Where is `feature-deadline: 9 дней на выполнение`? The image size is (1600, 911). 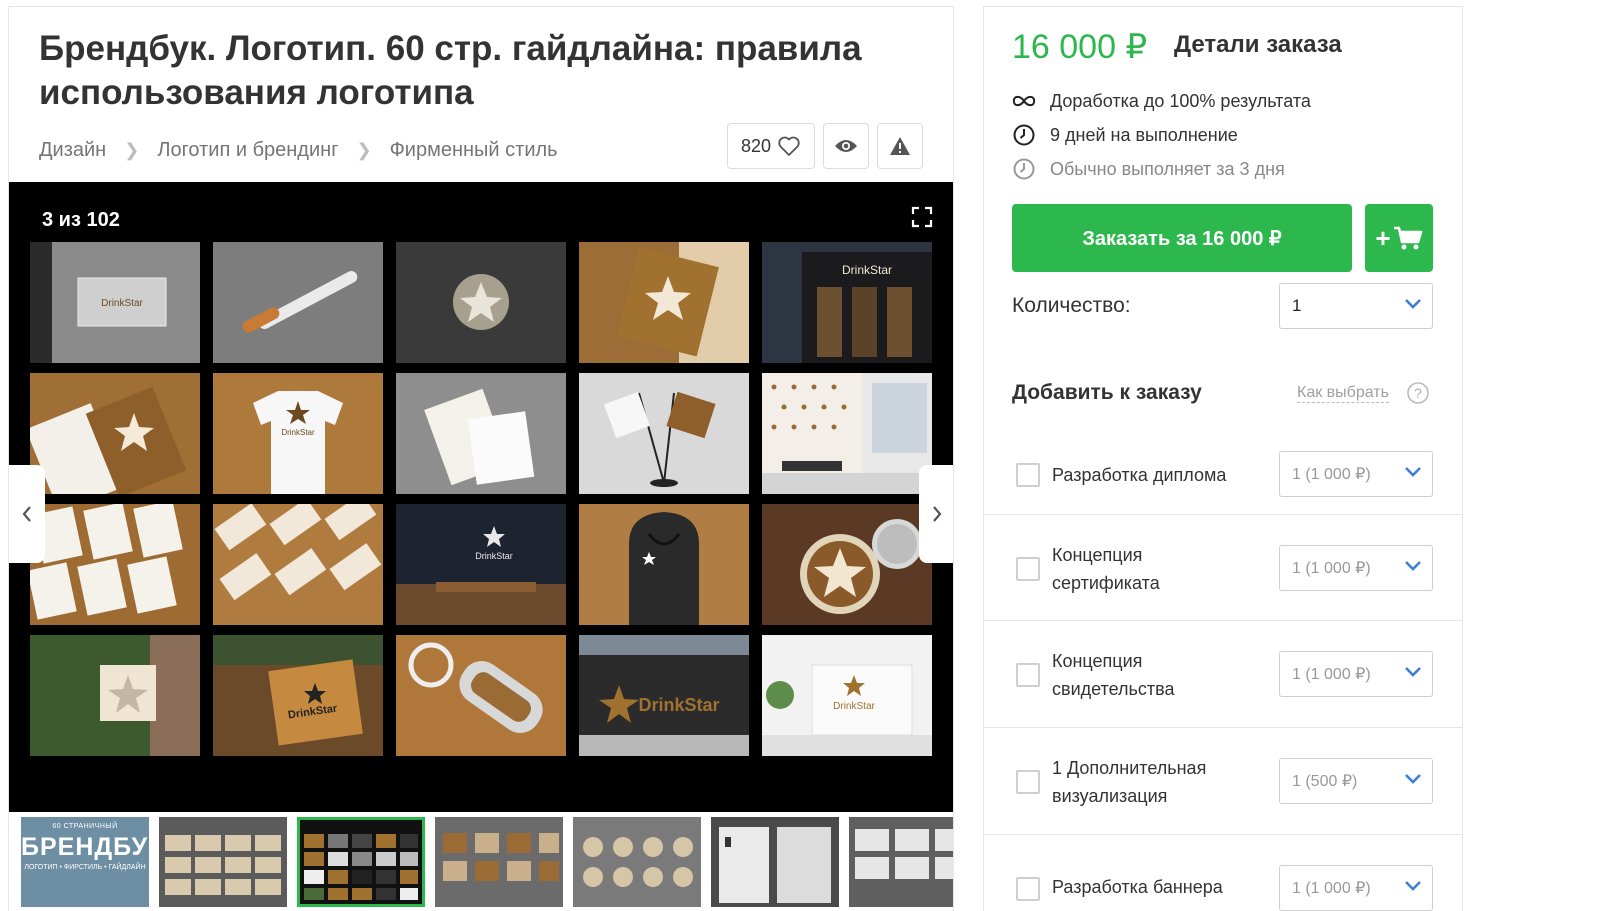 feature-deadline: 9 дней на выполнение is located at coordinates (1125, 135).